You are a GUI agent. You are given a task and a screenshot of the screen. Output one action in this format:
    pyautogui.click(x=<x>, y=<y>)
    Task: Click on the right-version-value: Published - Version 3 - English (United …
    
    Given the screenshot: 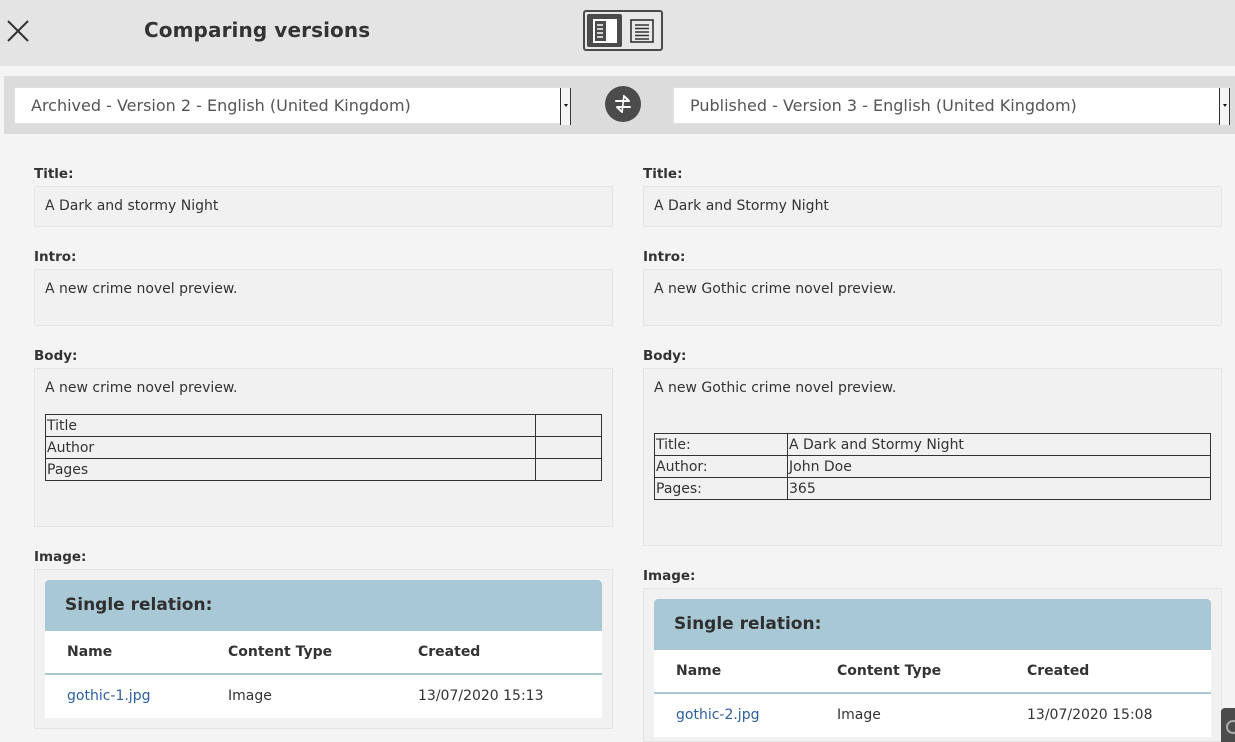 What is the action you would take?
    pyautogui.click(x=883, y=105)
    